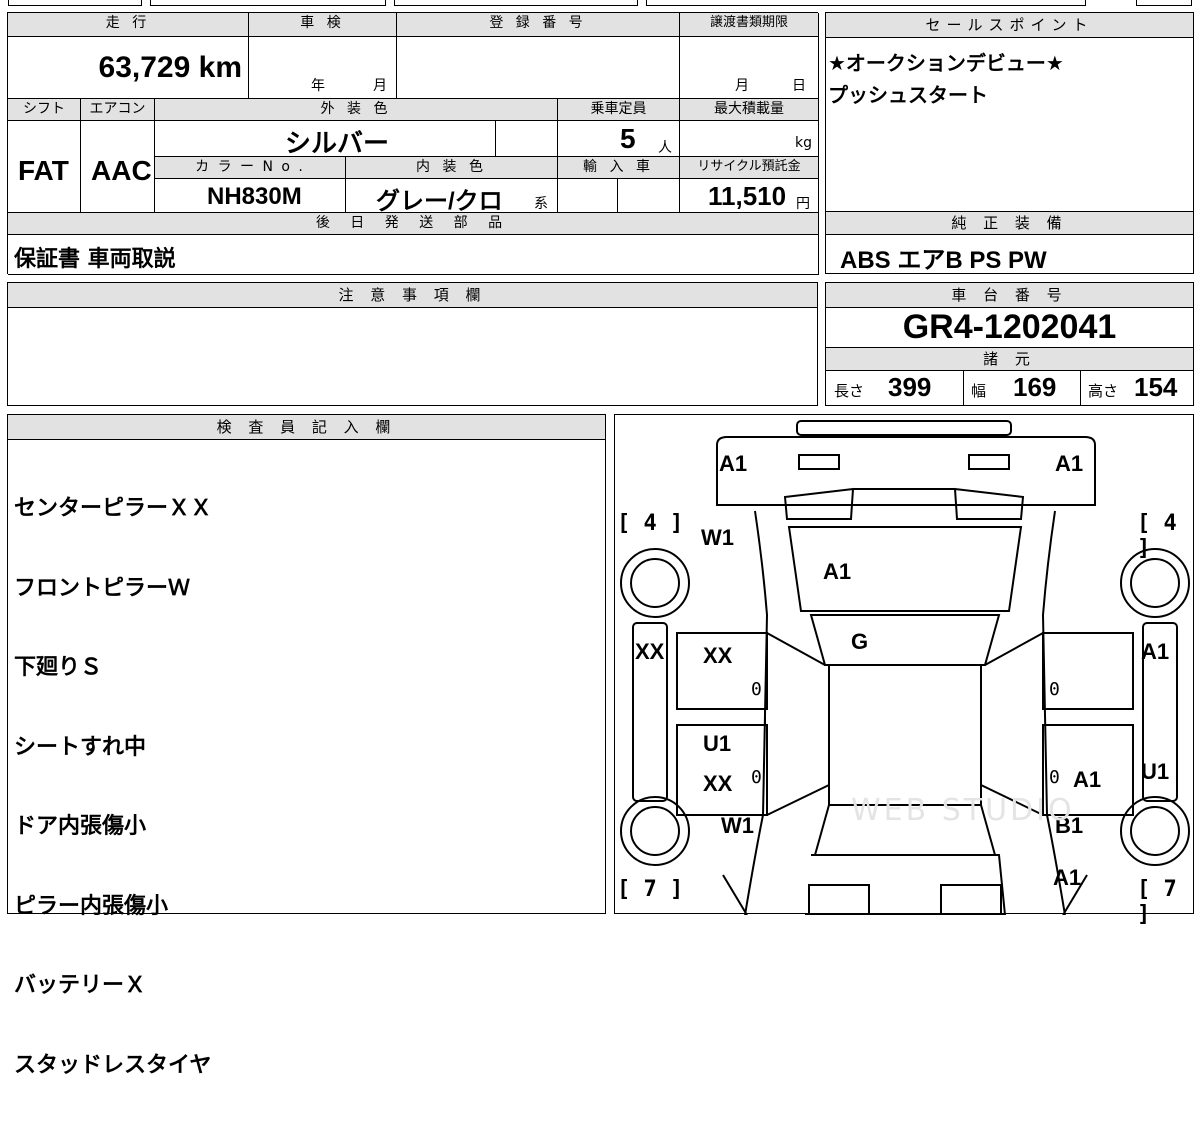 The height and width of the screenshot is (1136, 1200). I want to click on registration-header: 登 録 番 号, so click(538, 25).